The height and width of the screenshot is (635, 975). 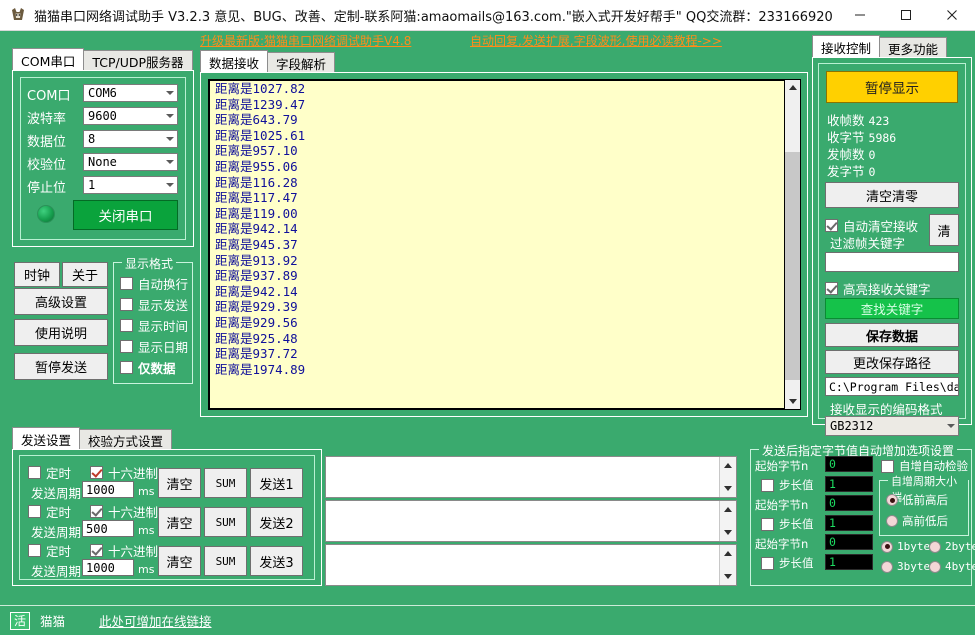 I want to click on parity-select: None, so click(x=130, y=162).